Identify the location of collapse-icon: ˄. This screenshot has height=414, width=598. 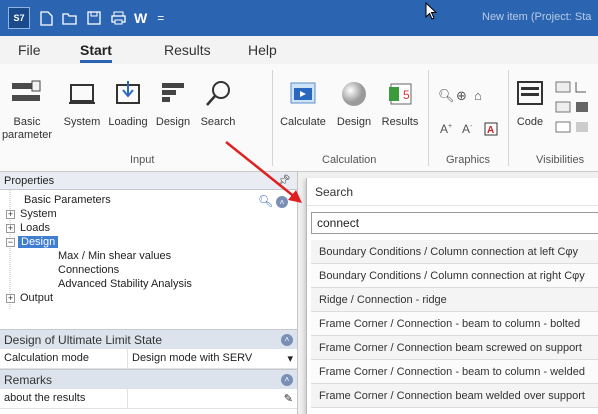
(282, 202).